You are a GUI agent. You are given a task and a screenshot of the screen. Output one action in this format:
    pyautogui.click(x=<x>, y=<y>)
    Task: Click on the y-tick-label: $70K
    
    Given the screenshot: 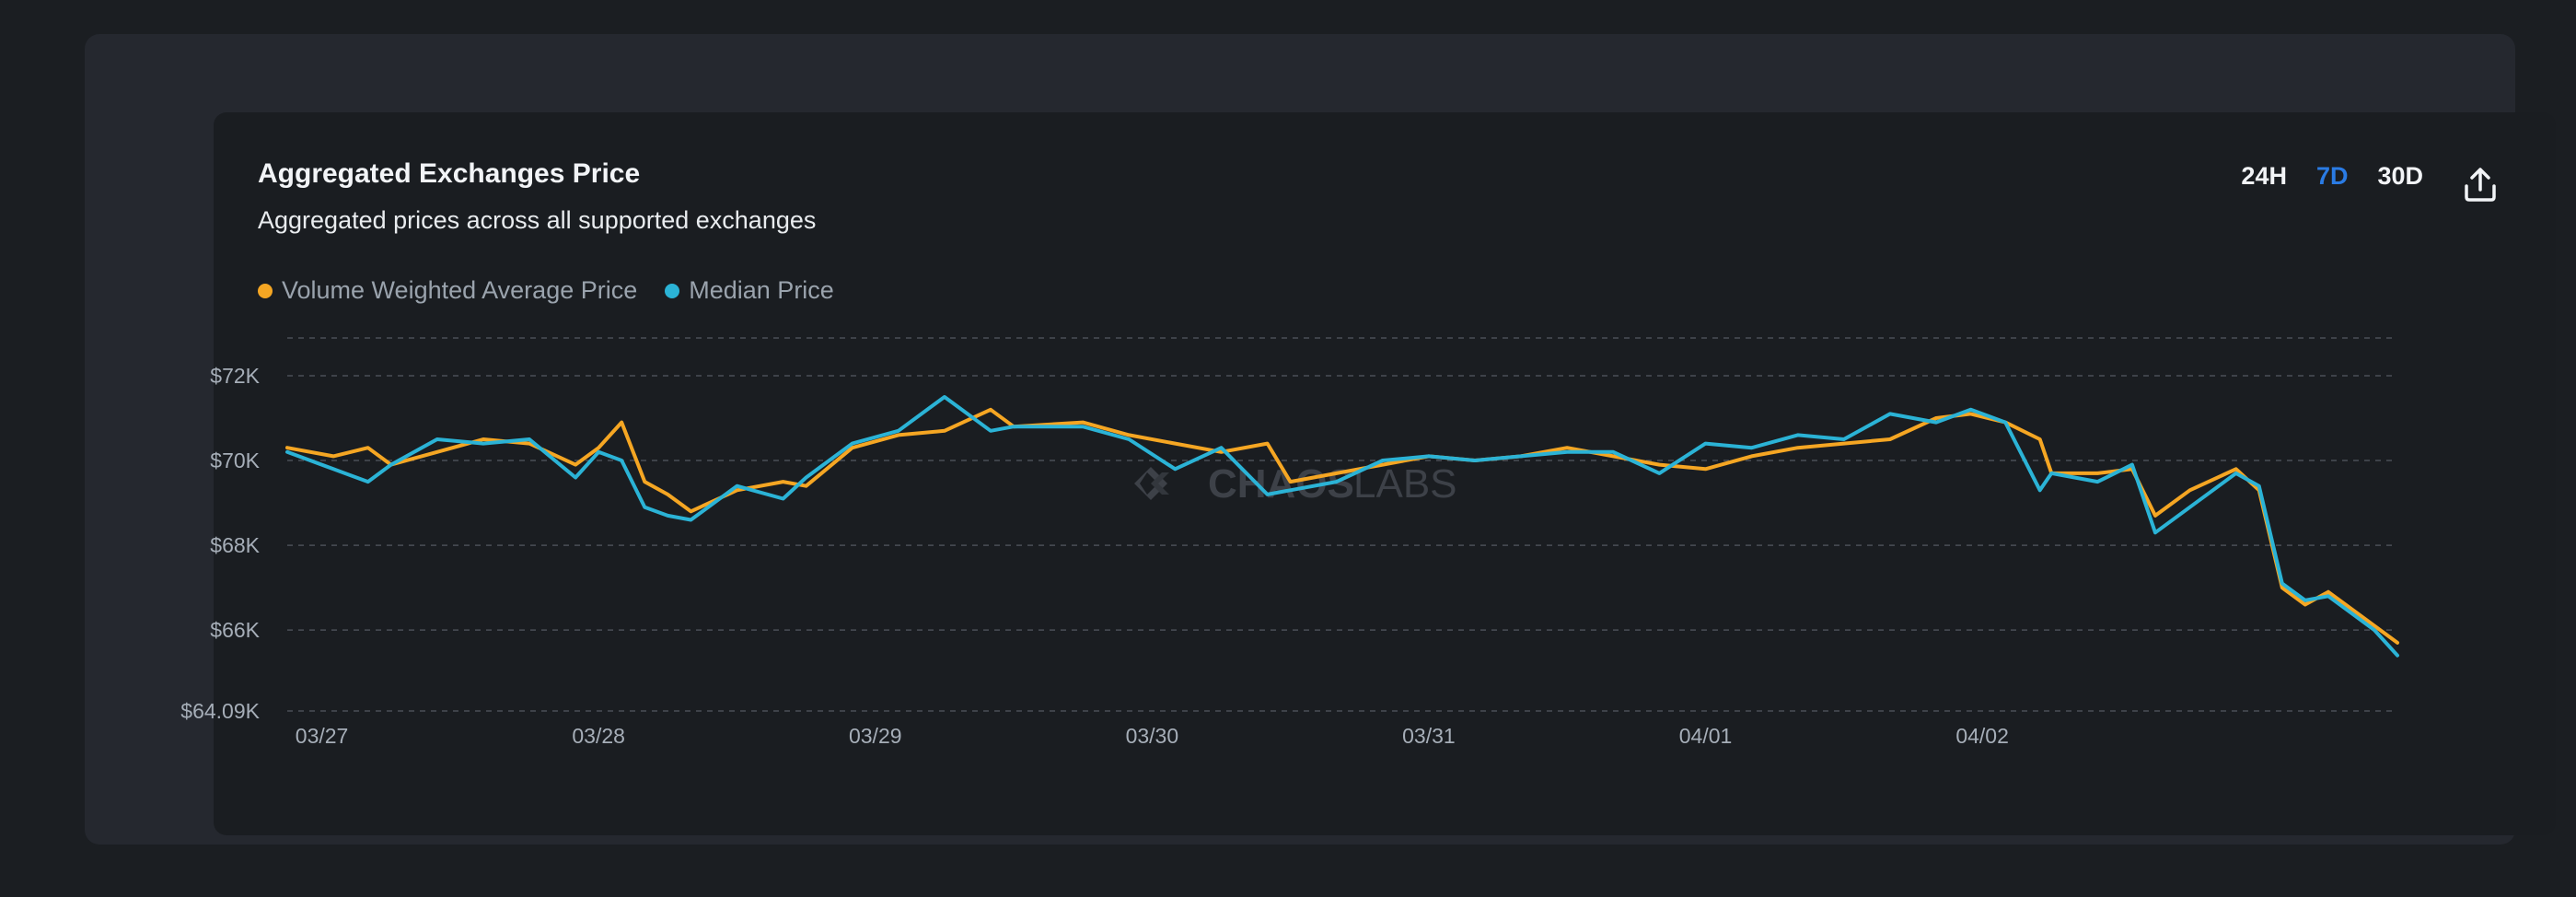 What is the action you would take?
    pyautogui.click(x=235, y=460)
    